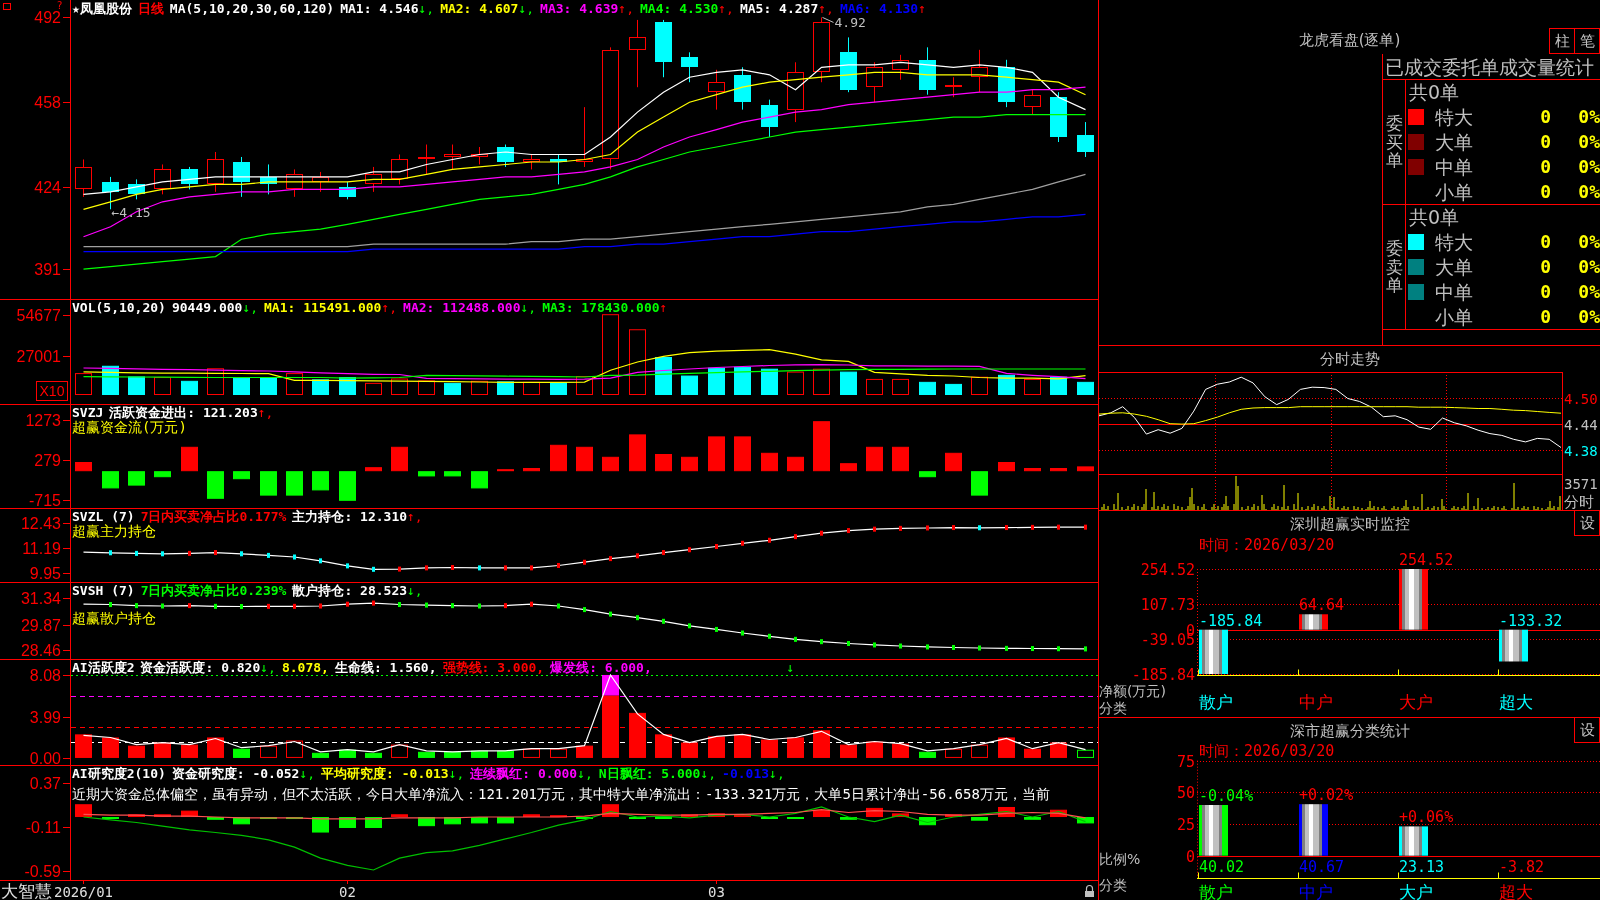  Describe the element at coordinates (649, 773) in the screenshot. I see `legend-text: N日飘红: 5.000` at that location.